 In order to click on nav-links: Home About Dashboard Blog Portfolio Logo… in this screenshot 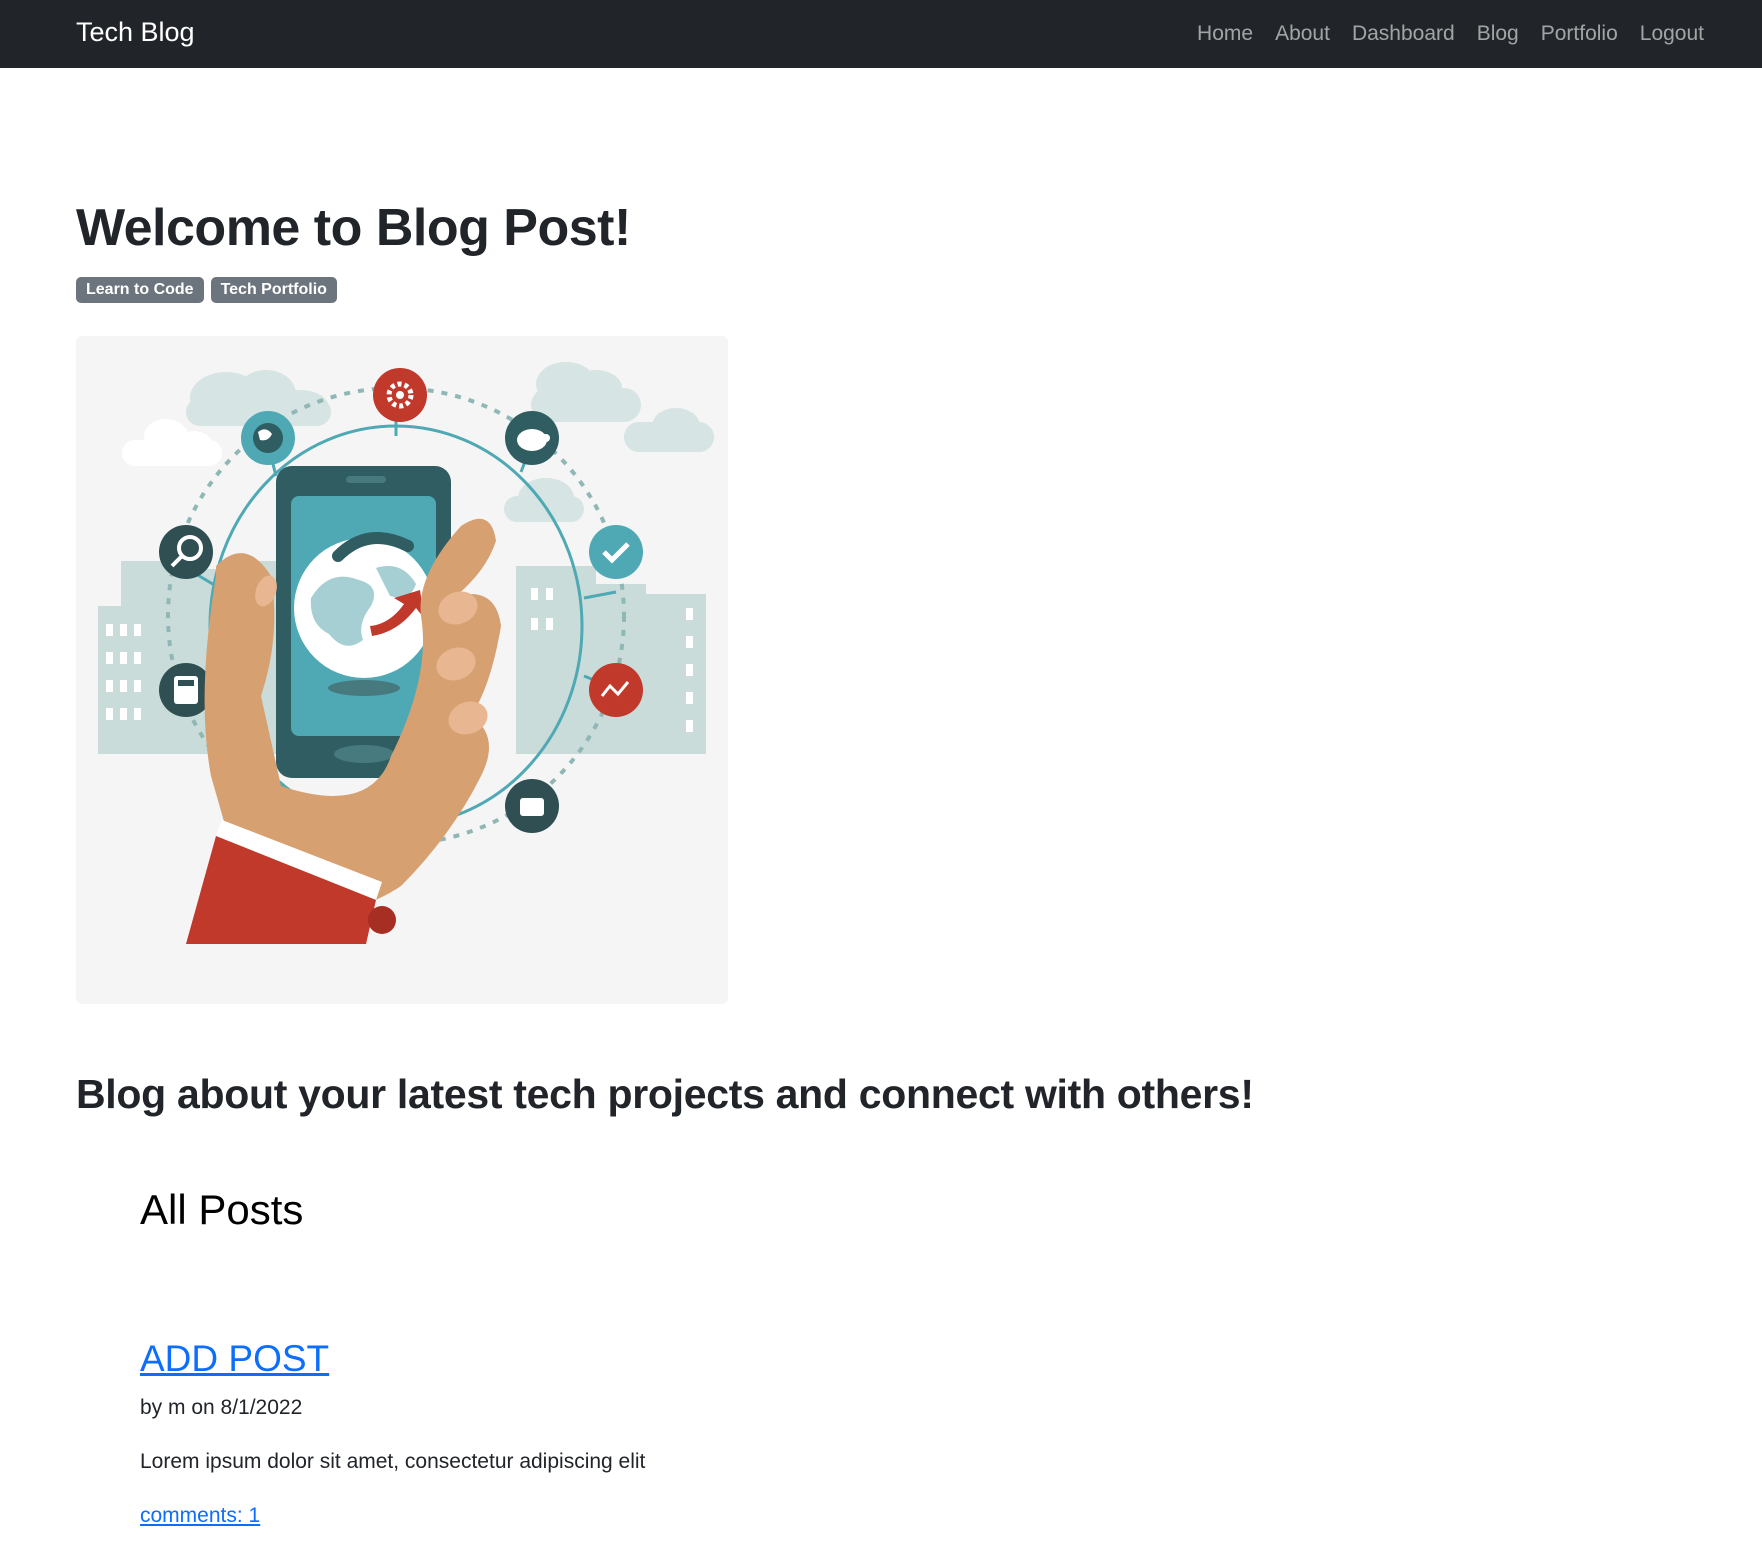, I will do `click(1450, 34)`.